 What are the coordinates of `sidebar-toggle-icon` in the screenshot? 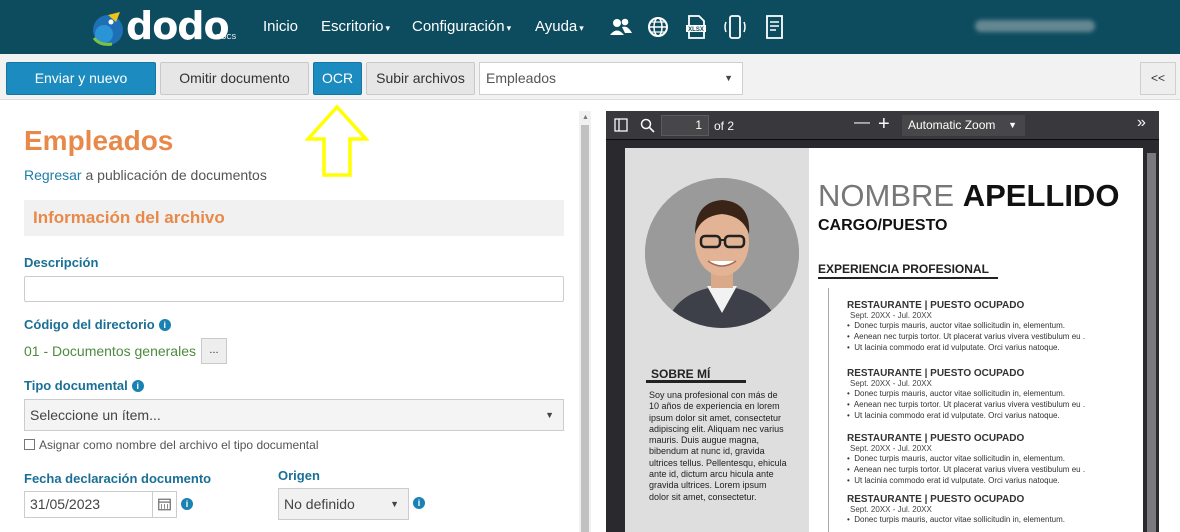 It's located at (621, 125).